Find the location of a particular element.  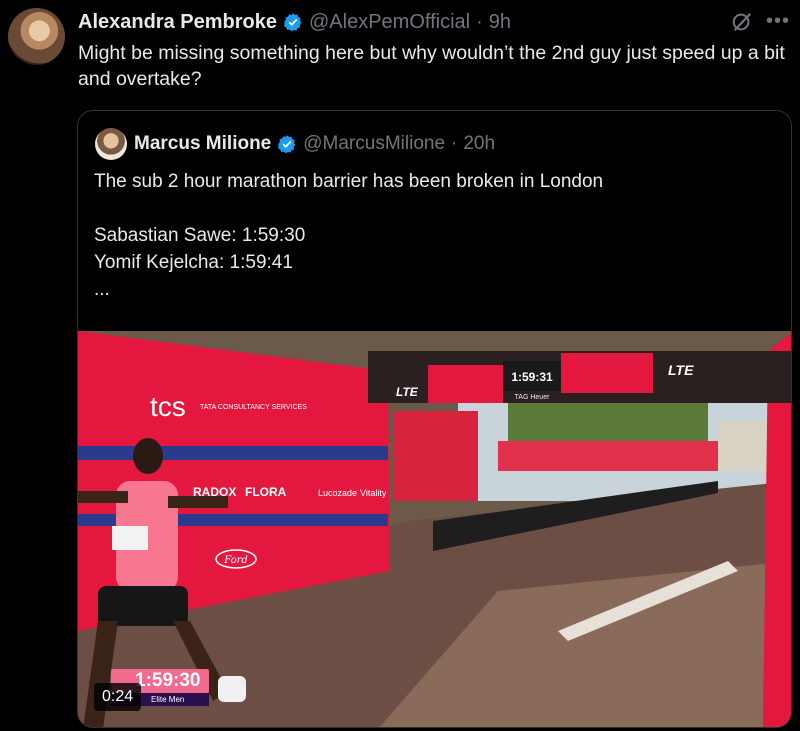

gantry-right-logo: LTE is located at coordinates (681, 370).